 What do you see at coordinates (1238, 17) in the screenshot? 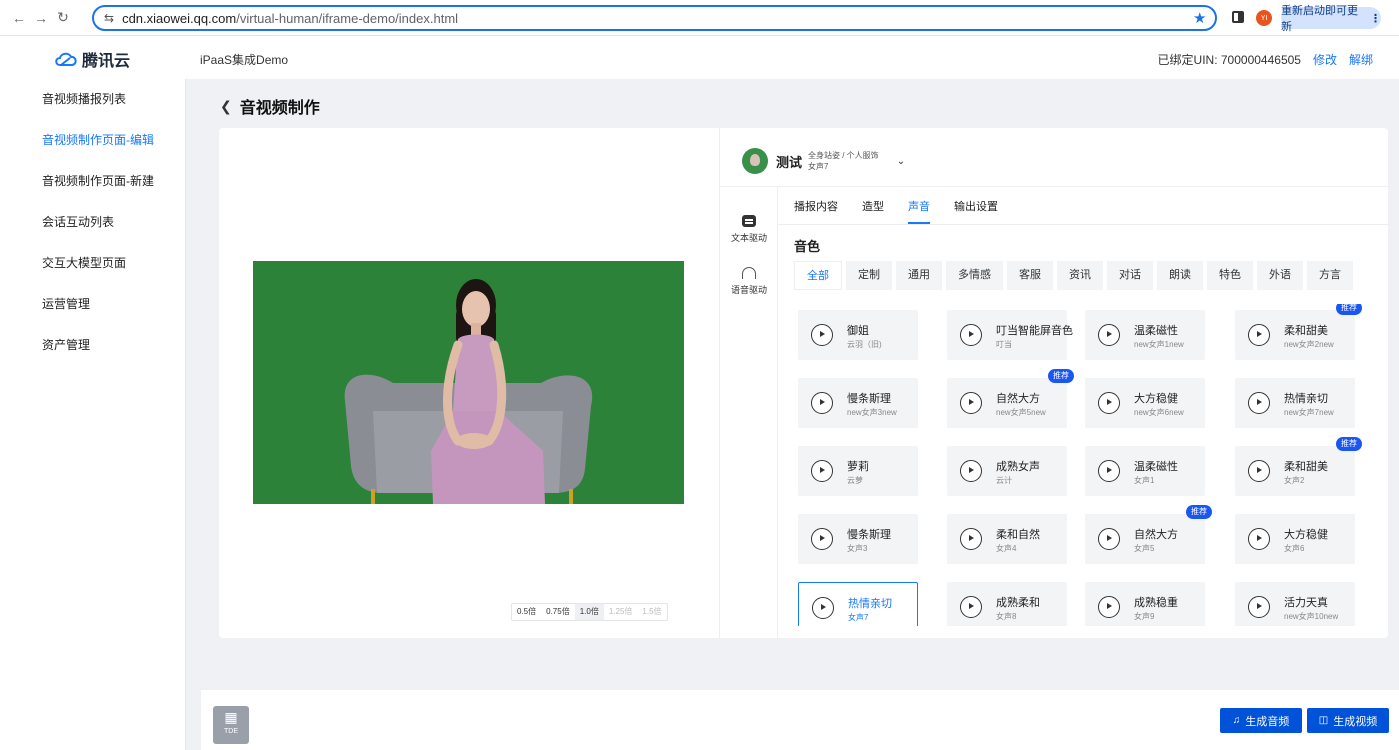
I see `side-panel-icon` at bounding box center [1238, 17].